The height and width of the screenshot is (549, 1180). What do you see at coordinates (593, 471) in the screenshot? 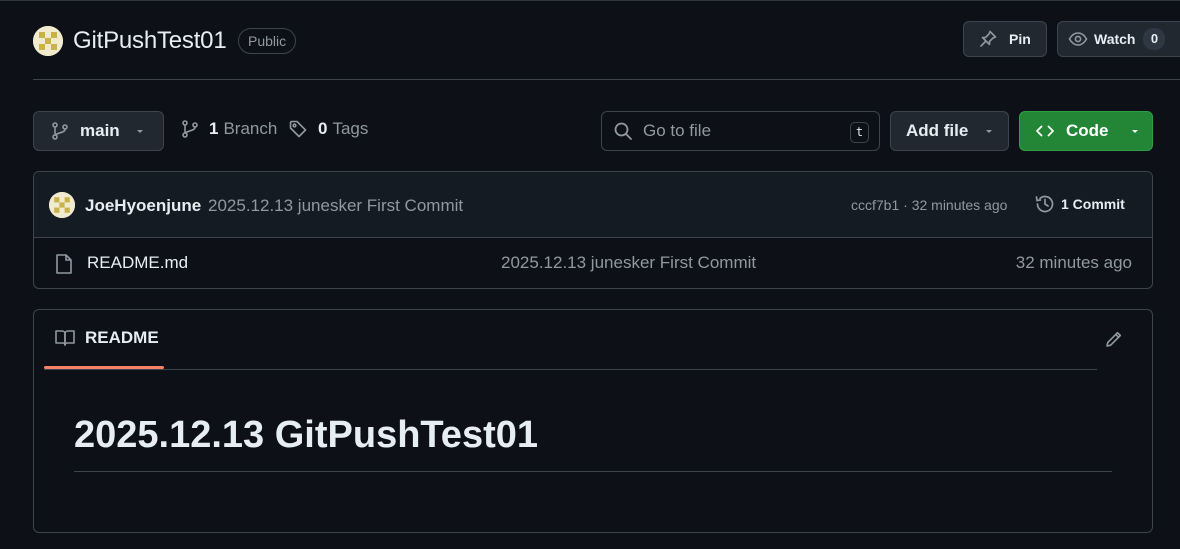
I see `heading-rule` at bounding box center [593, 471].